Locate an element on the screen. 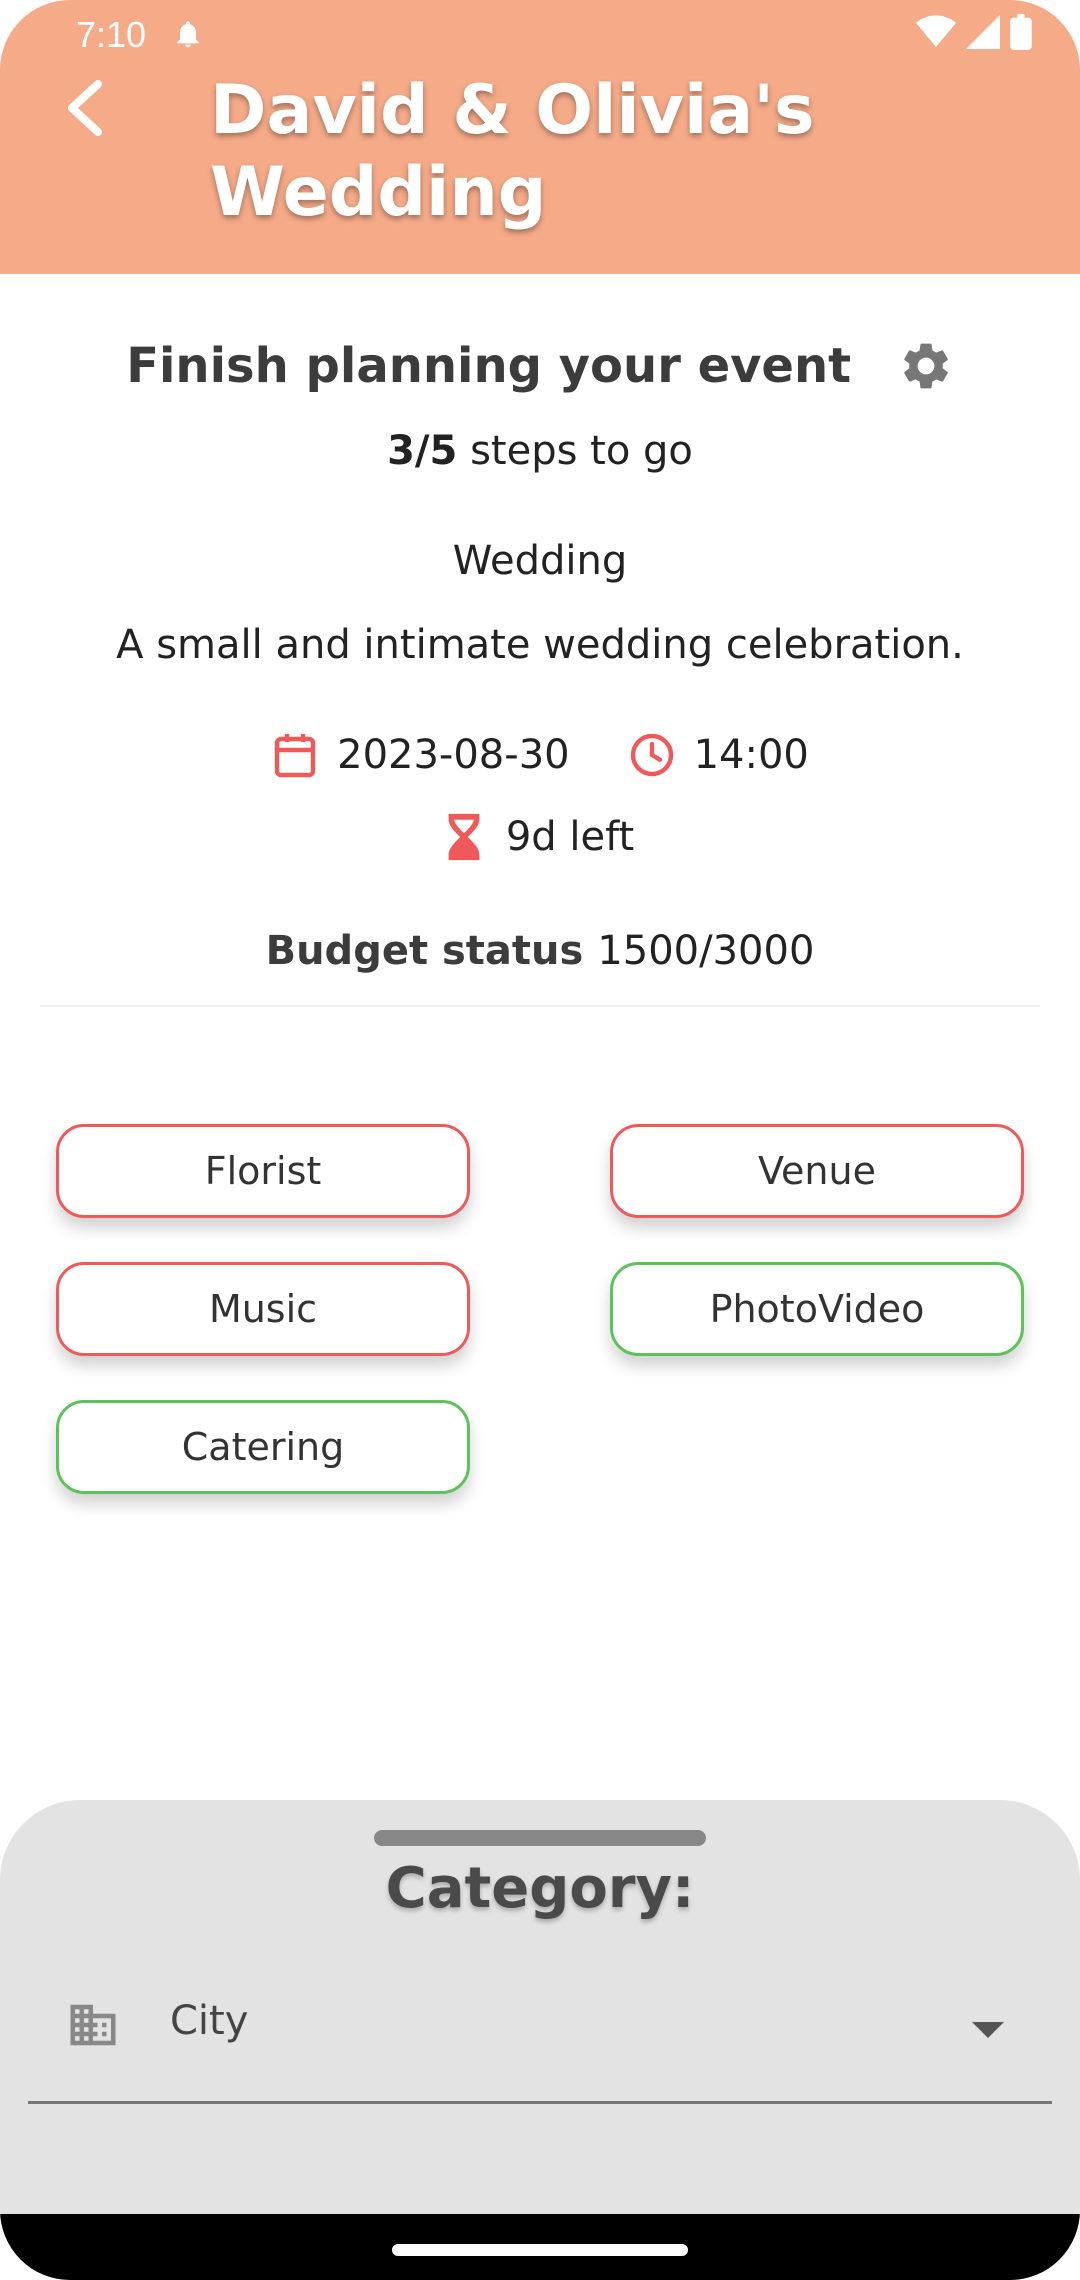  budget-label: Budget status is located at coordinates (424, 951).